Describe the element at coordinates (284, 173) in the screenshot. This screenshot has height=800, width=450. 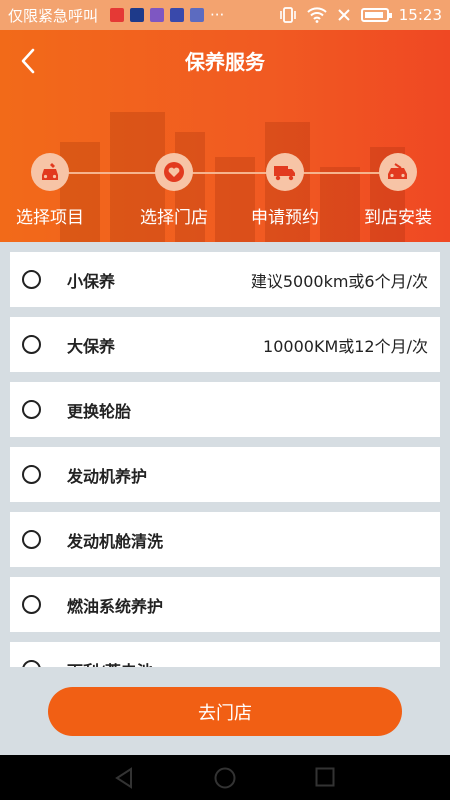
I see `truck-icon` at that location.